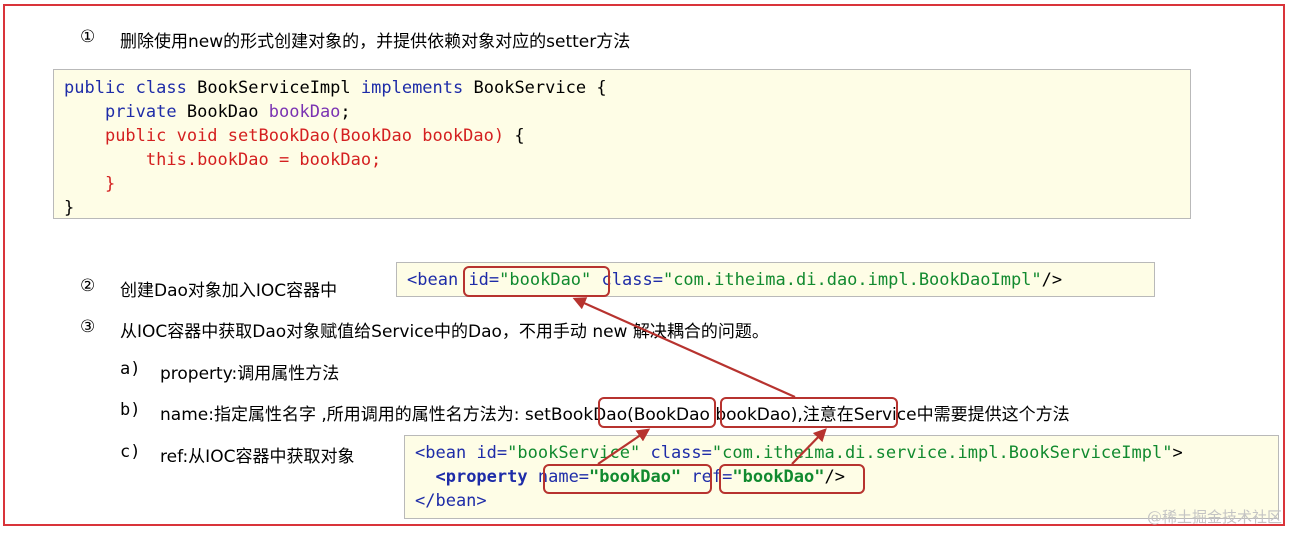  Describe the element at coordinates (809, 412) in the screenshot. I see `highlight-setter-param` at that location.